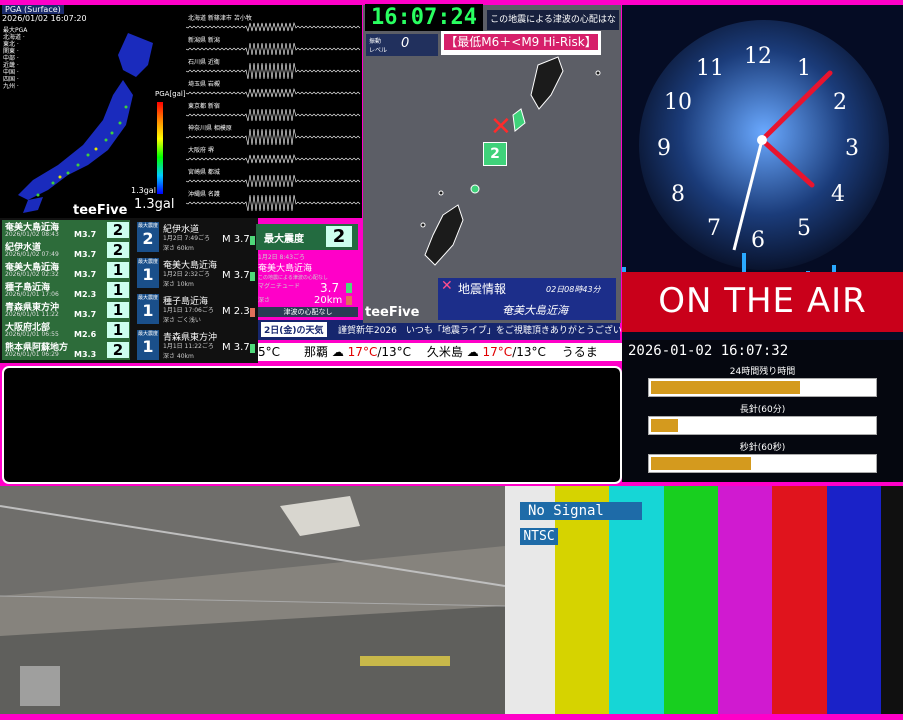 The width and height of the screenshot is (903, 720). I want to click on magnitude-label: マグニチュード, so click(279, 286).